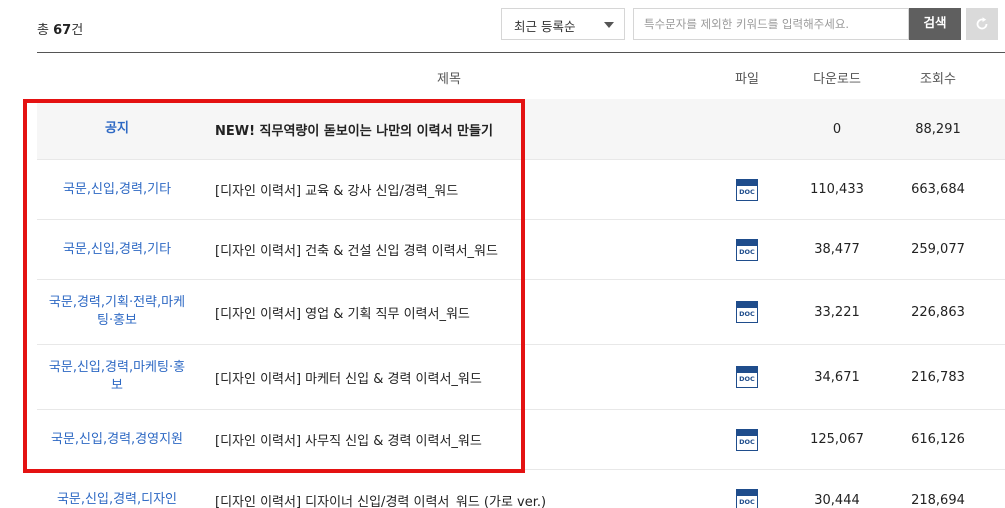  Describe the element at coordinates (449, 79) in the screenshot. I see `header-title: 제목` at that location.